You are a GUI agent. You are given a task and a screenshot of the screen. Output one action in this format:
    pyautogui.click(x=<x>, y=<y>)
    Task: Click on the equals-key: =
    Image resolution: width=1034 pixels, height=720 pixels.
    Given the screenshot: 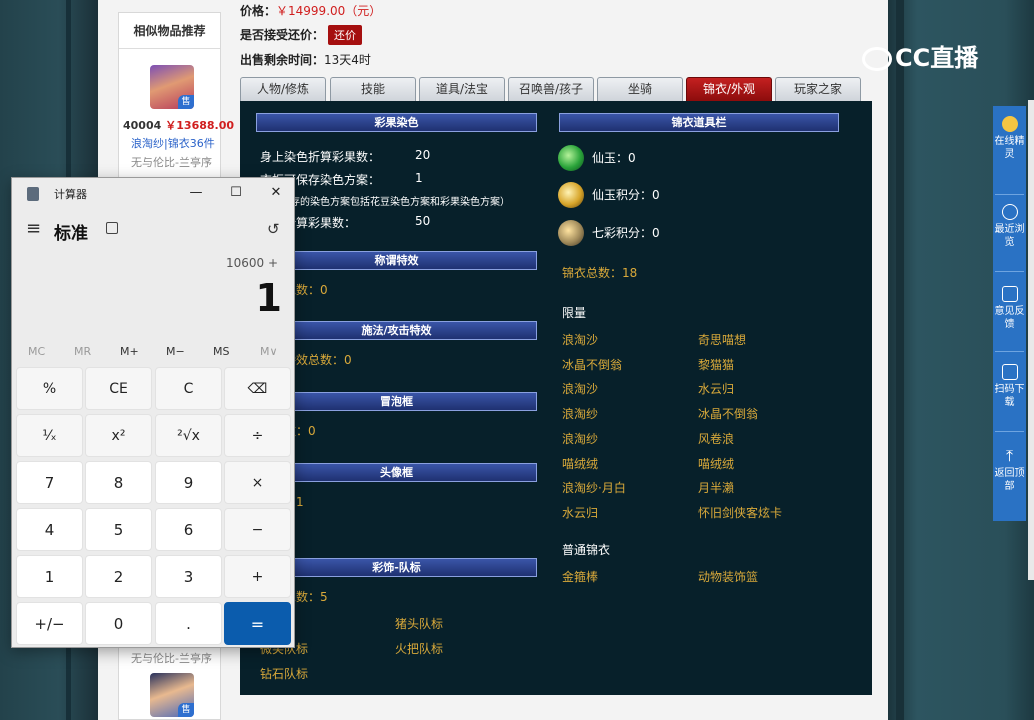 What is the action you would take?
    pyautogui.click(x=257, y=623)
    